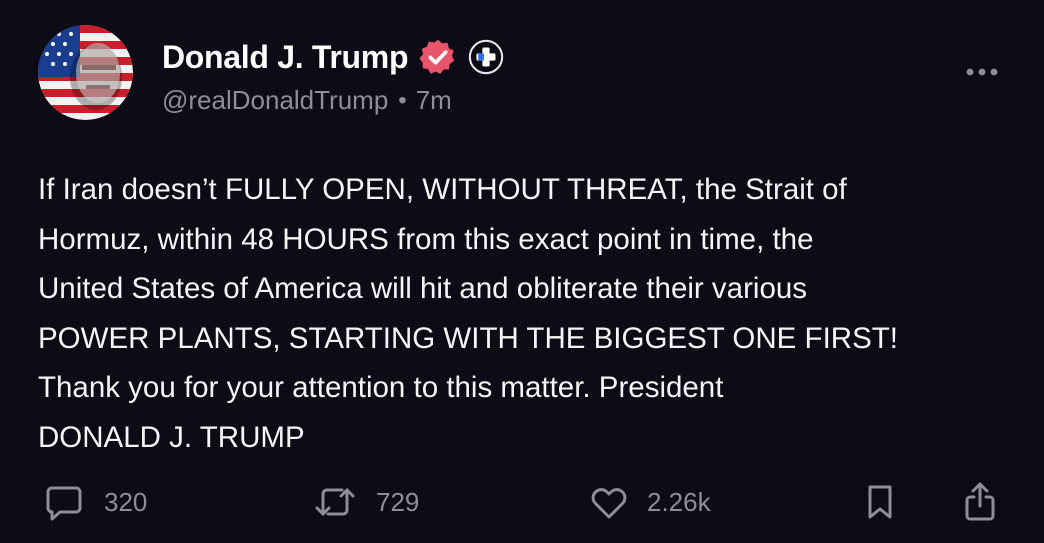  I want to click on heart-icon, so click(609, 502).